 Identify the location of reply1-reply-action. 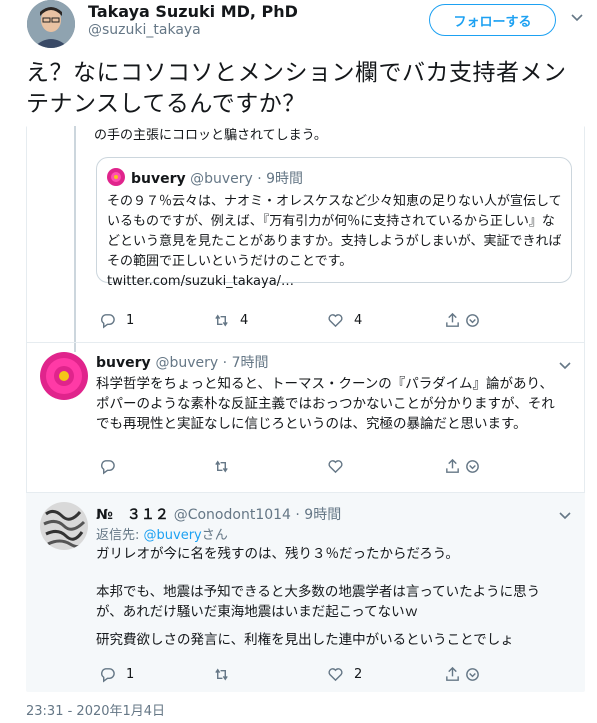
(107, 466).